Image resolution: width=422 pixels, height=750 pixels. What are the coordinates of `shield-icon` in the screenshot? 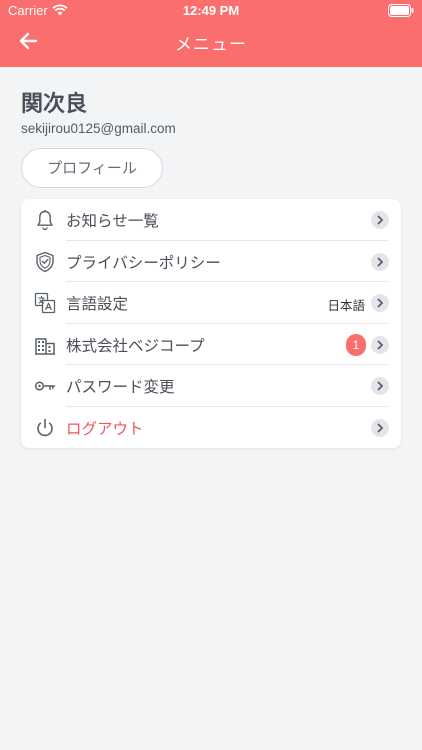 It's located at (45, 261).